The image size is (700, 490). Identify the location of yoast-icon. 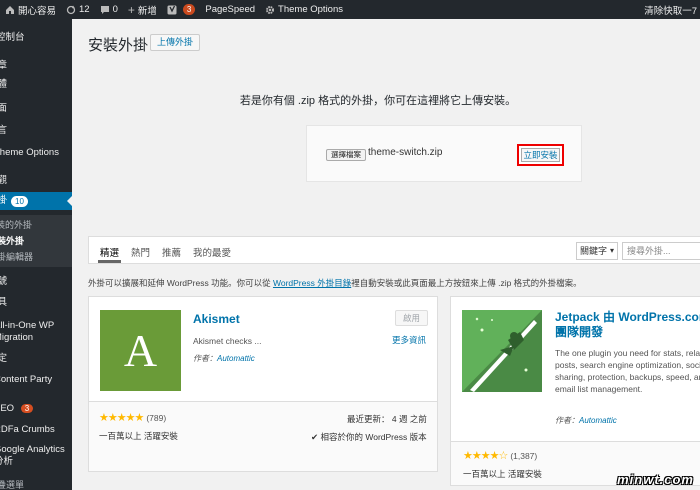
(172, 9).